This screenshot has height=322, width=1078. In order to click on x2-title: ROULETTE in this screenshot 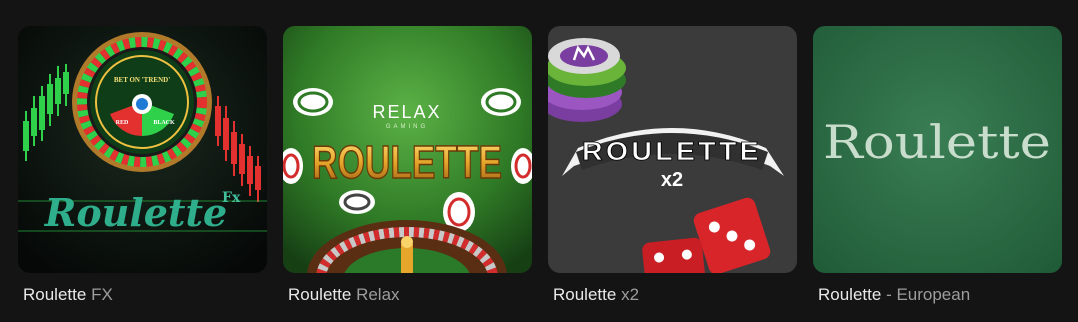, I will do `click(672, 151)`.